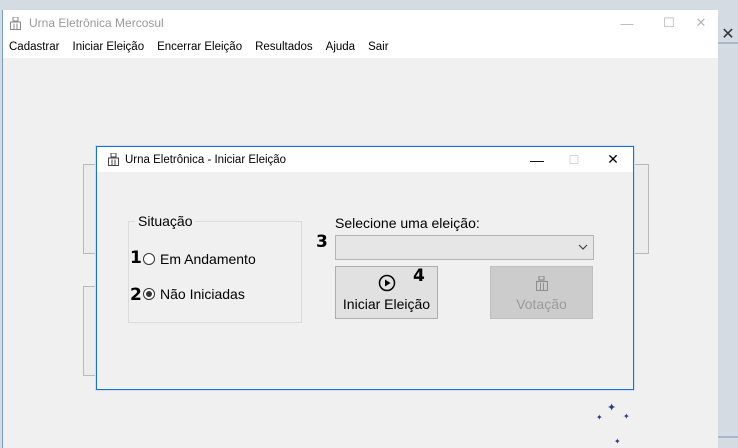 Image resolution: width=738 pixels, height=448 pixels. I want to click on situacao-group: Situação, so click(215, 268).